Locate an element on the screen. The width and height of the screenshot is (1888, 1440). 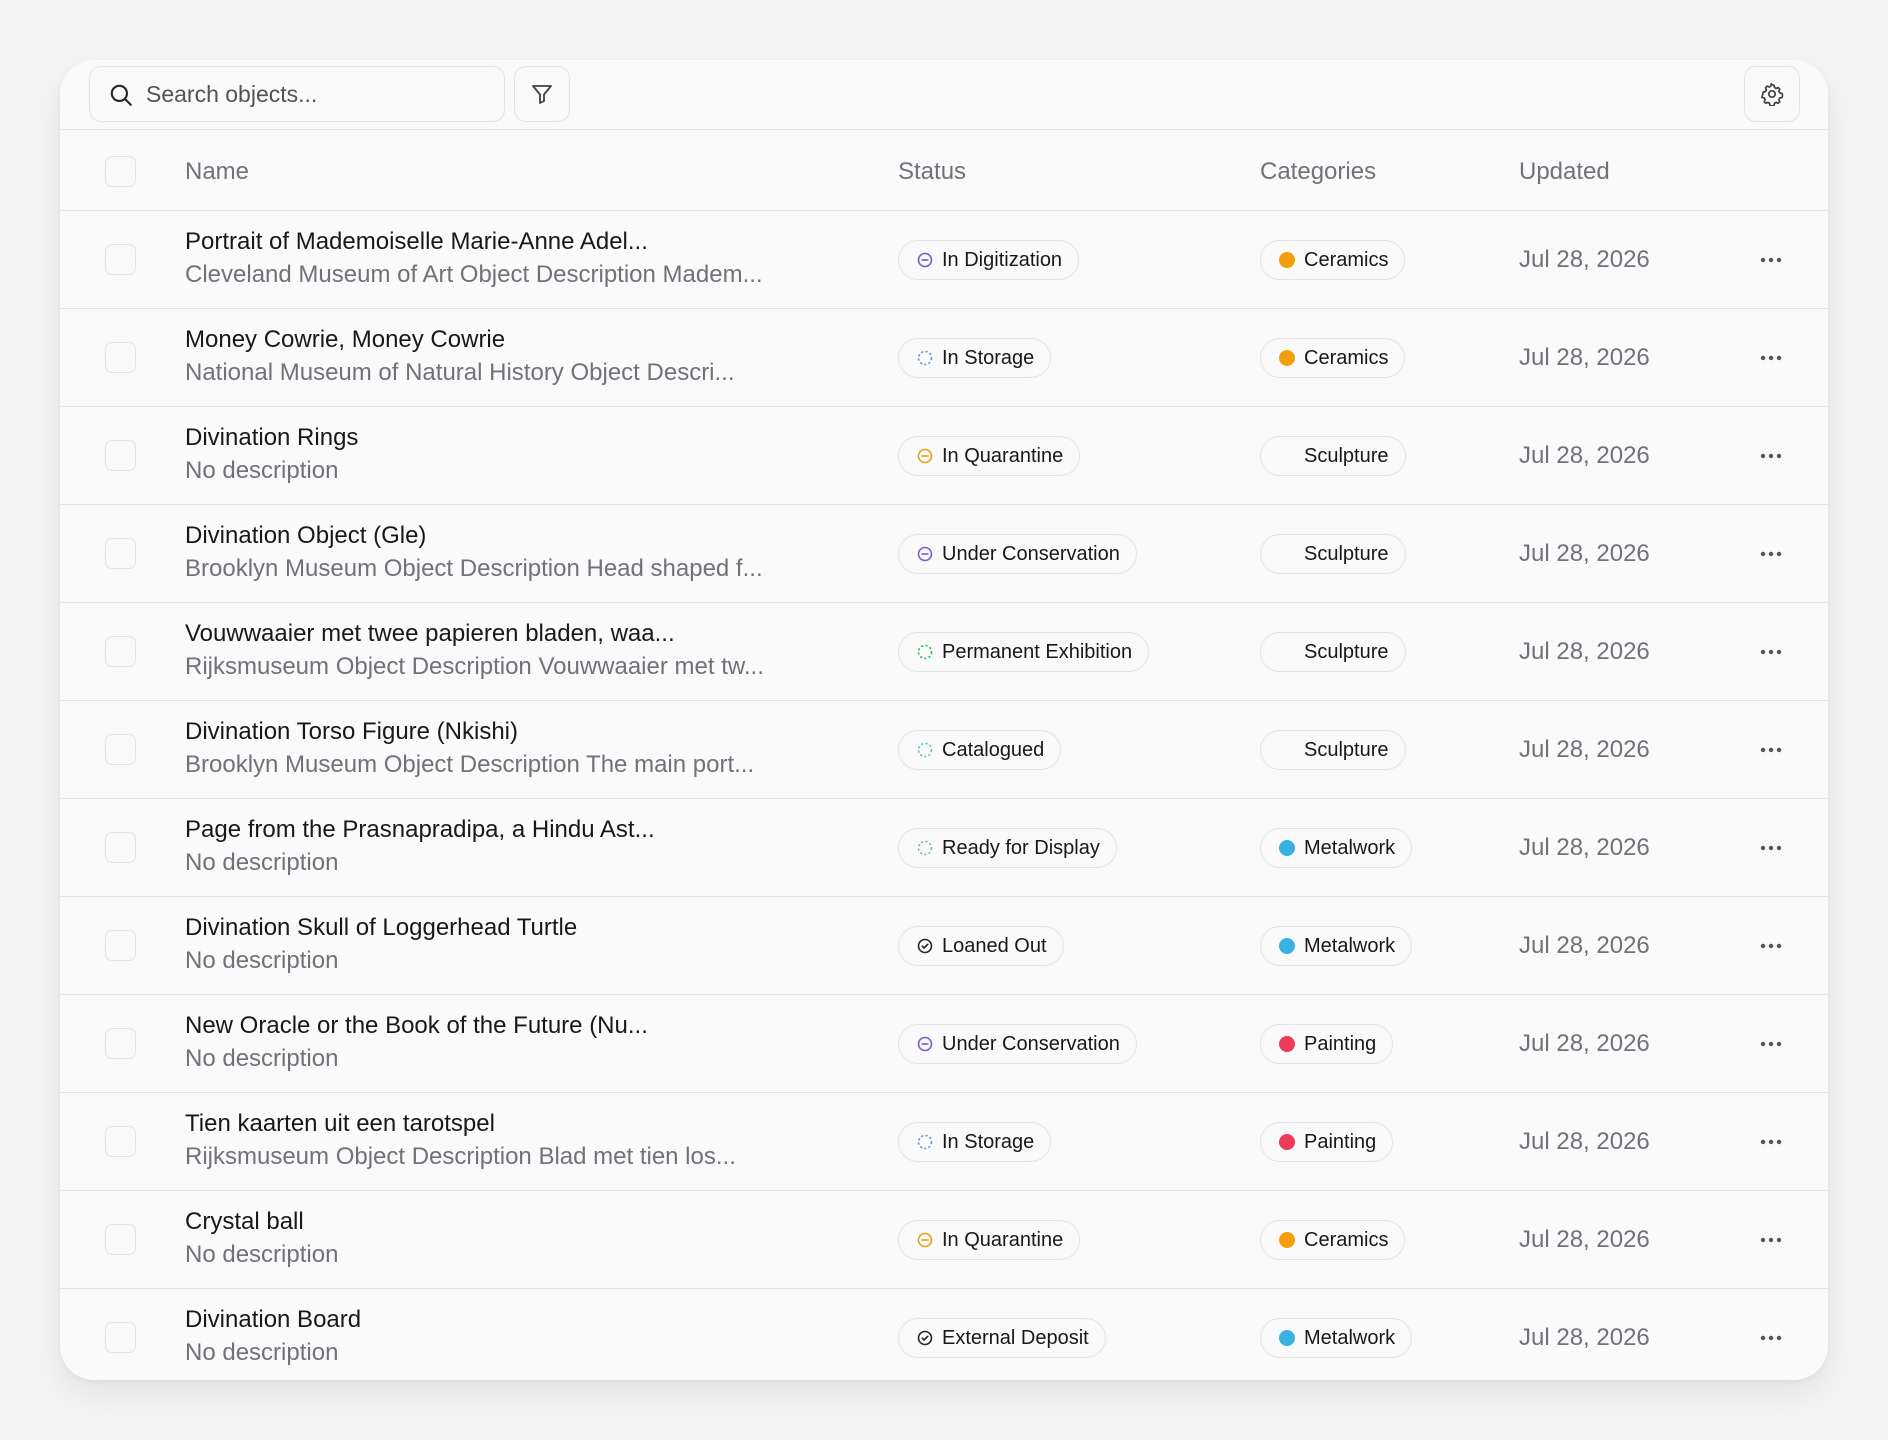
object-name: Divination Board is located at coordinates (273, 1320).